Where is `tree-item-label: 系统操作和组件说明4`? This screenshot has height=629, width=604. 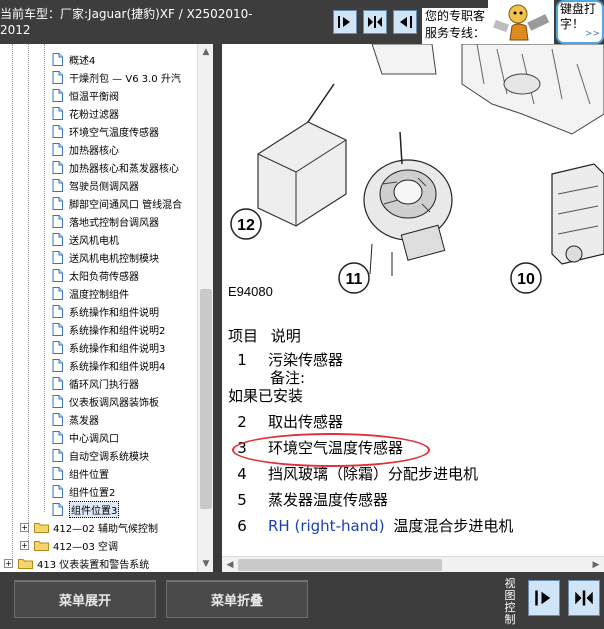
tree-item-label: 系统操作和组件说明4 is located at coordinates (117, 367).